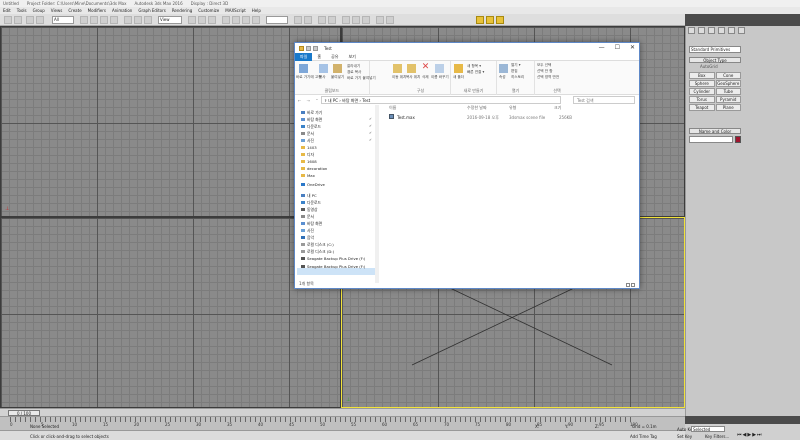 The image size is (800, 440). What do you see at coordinates (708, 429) in the screenshot?
I see `key-mode-select: Selected` at bounding box center [708, 429].